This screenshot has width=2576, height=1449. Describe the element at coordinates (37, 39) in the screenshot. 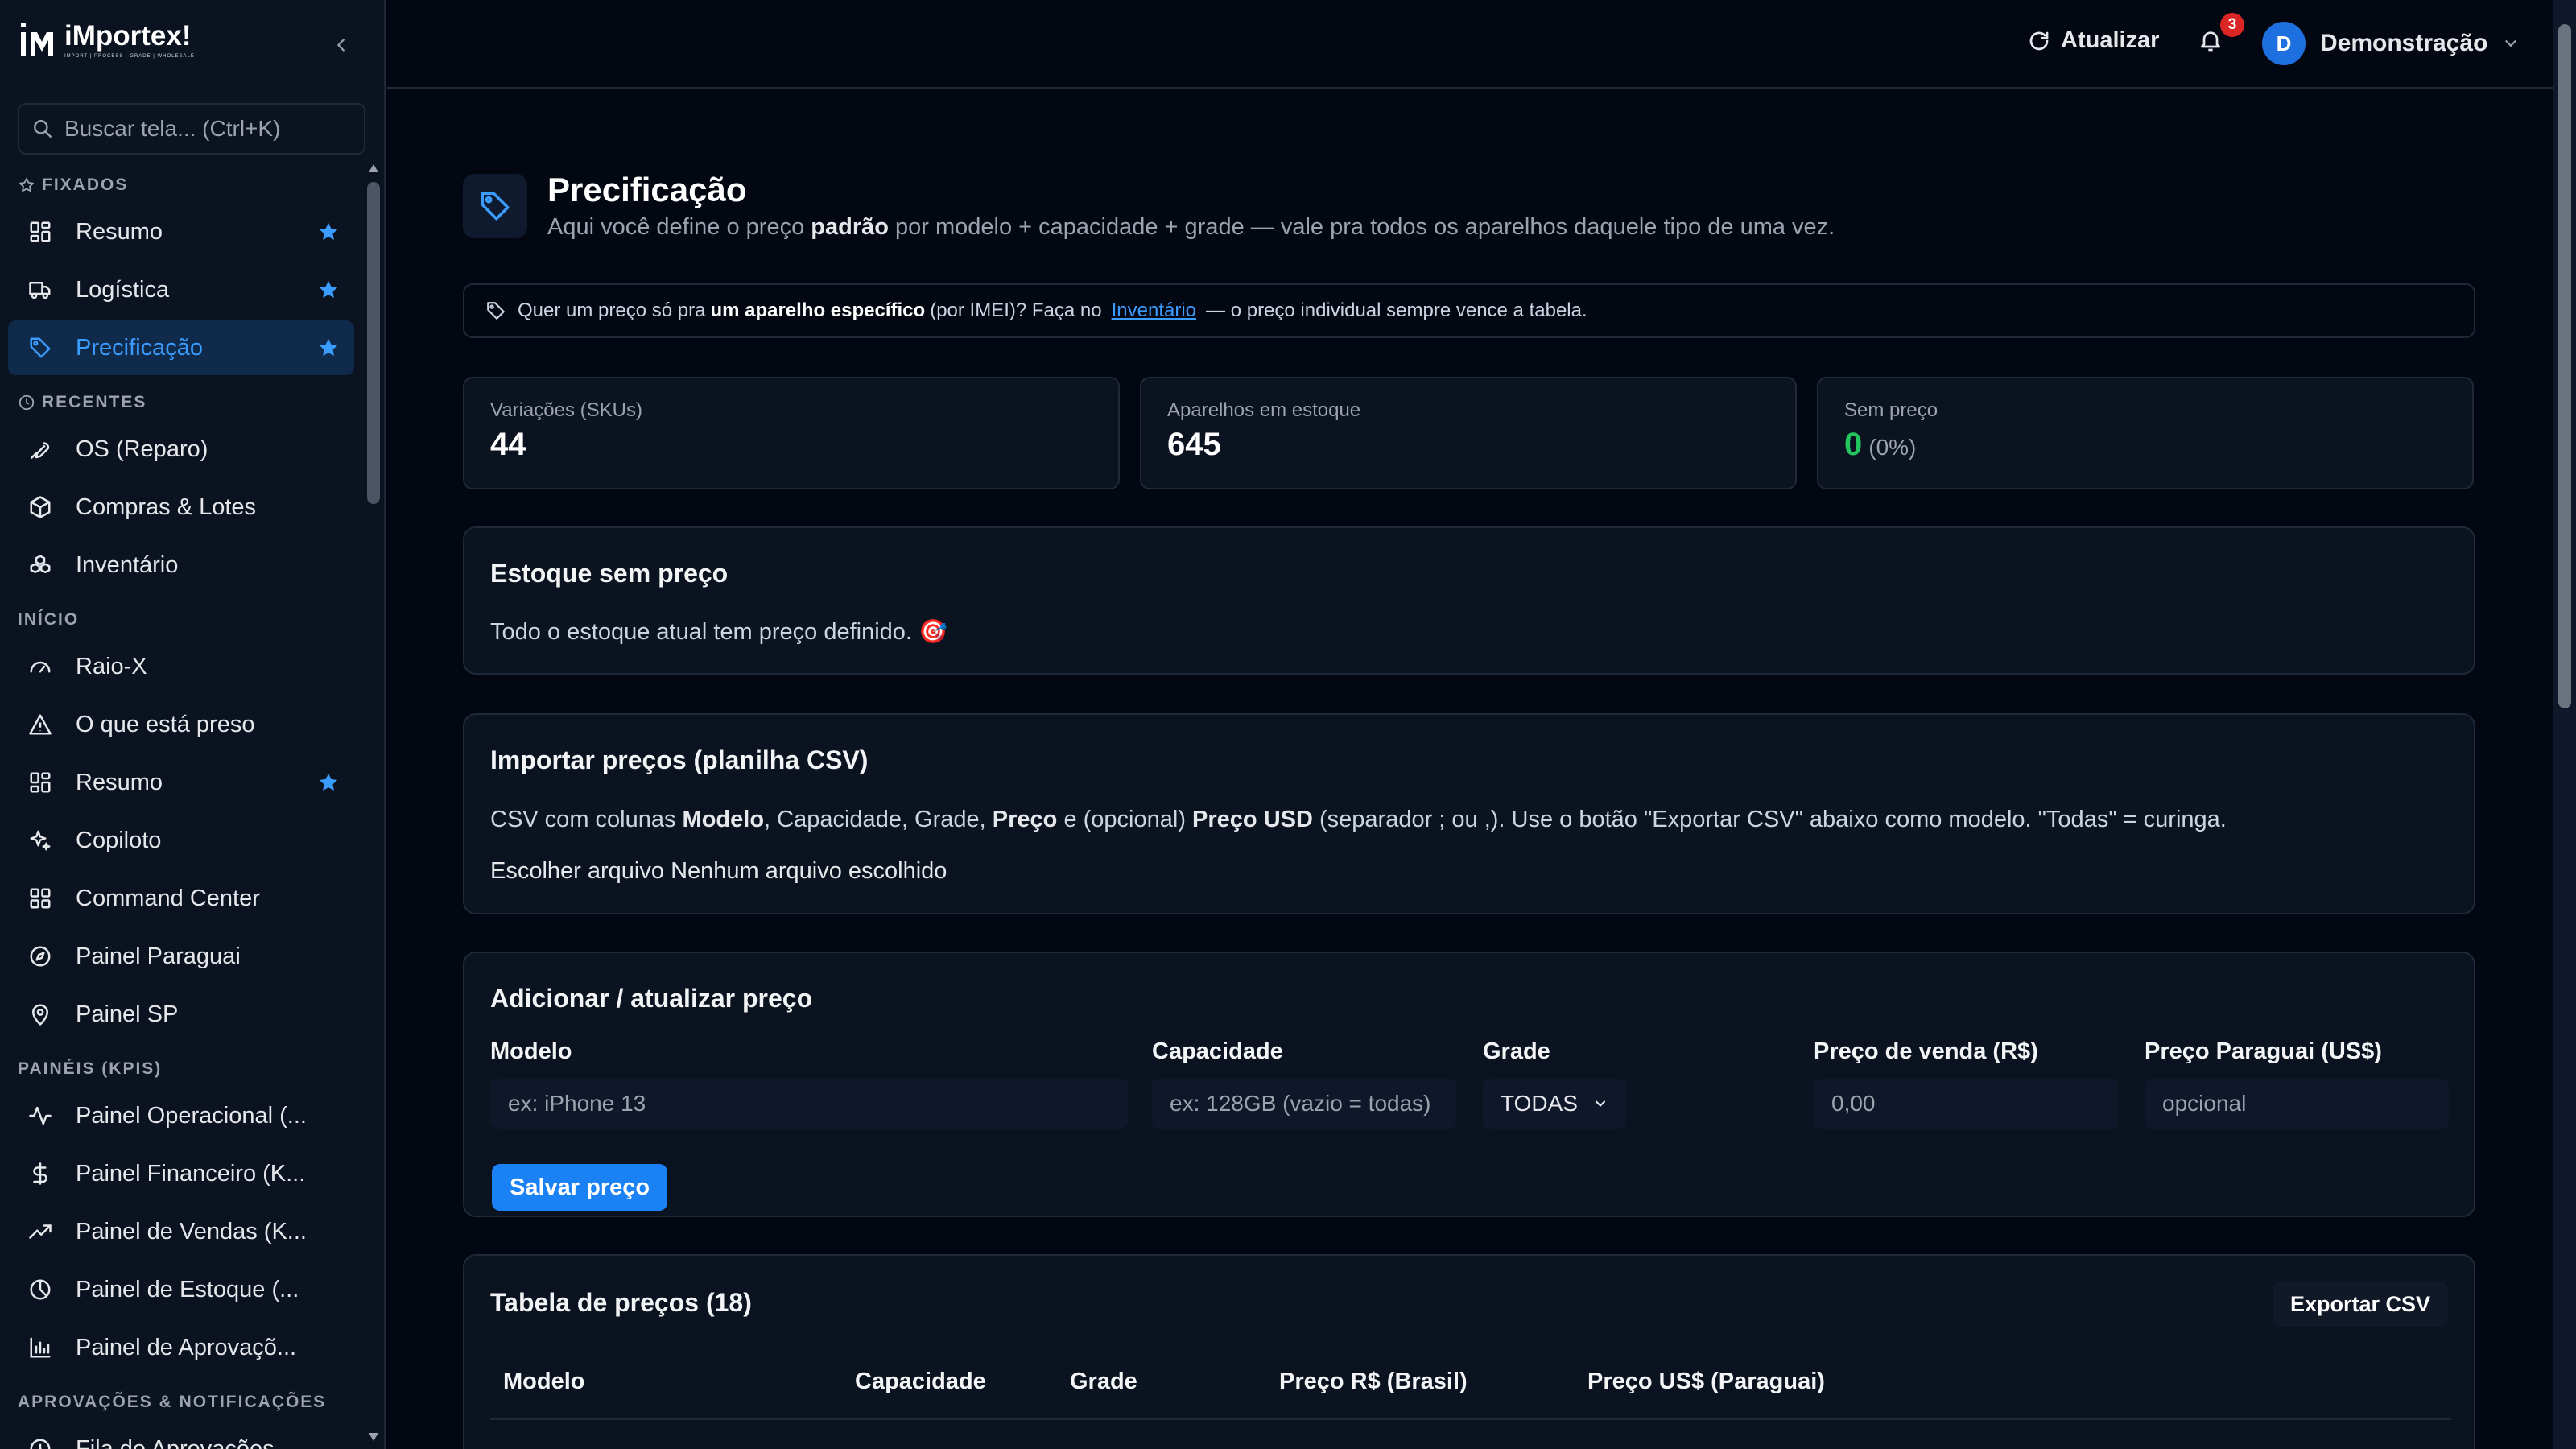

I see `logo-mark-icon` at that location.